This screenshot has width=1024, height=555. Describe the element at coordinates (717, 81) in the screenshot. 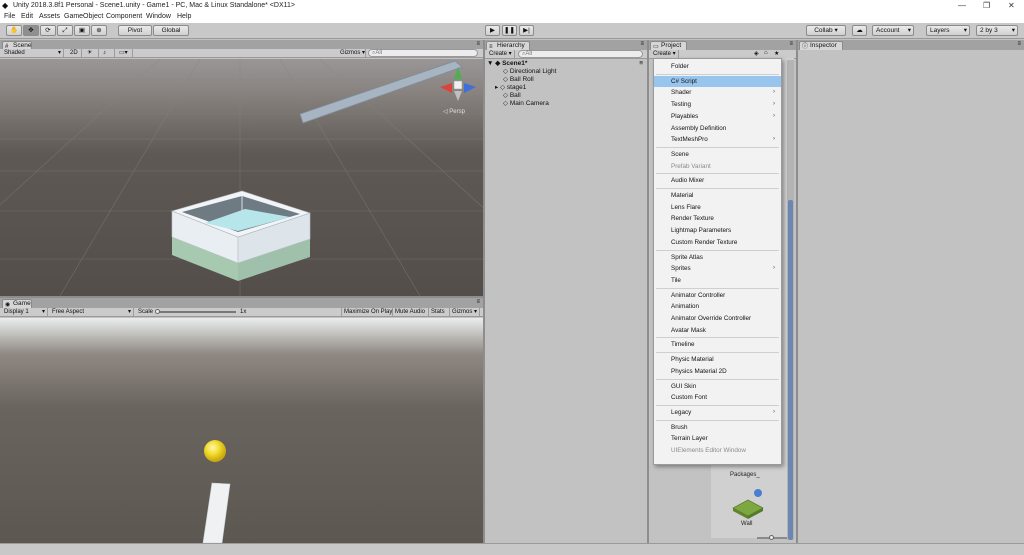

I see `menu-item-c-script: C# Script` at that location.